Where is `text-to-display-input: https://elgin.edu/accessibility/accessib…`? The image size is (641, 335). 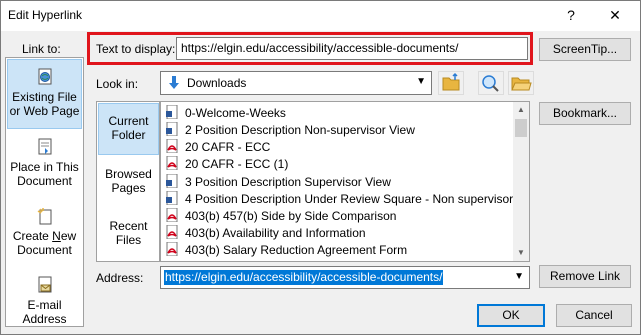 text-to-display-input: https://elgin.edu/accessibility/accessib… is located at coordinates (352, 48).